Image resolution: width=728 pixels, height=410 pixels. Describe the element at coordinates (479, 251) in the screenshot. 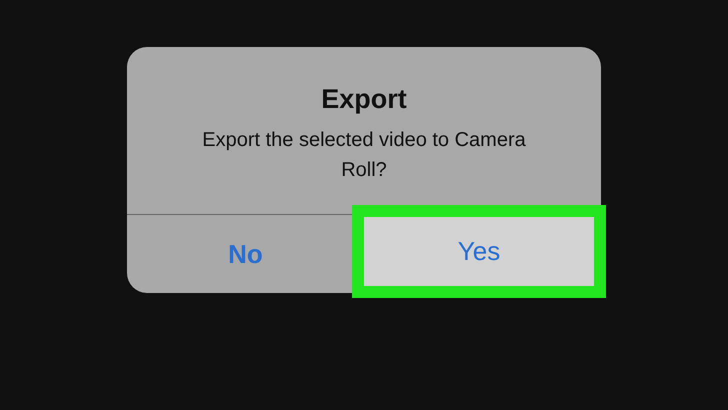

I see `alert-button: Yes` at that location.